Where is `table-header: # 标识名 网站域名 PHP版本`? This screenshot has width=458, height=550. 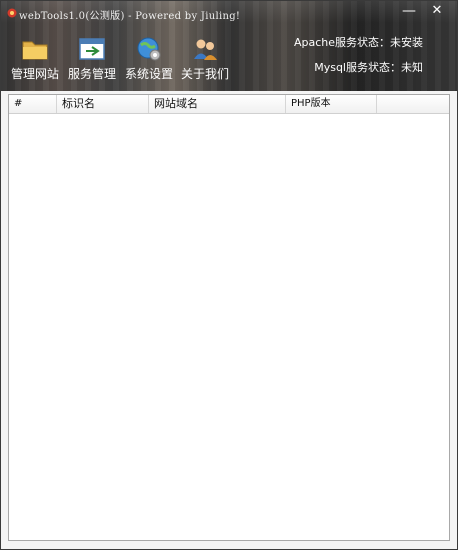 table-header: # 标识名 网站域名 PHP版本 is located at coordinates (229, 104).